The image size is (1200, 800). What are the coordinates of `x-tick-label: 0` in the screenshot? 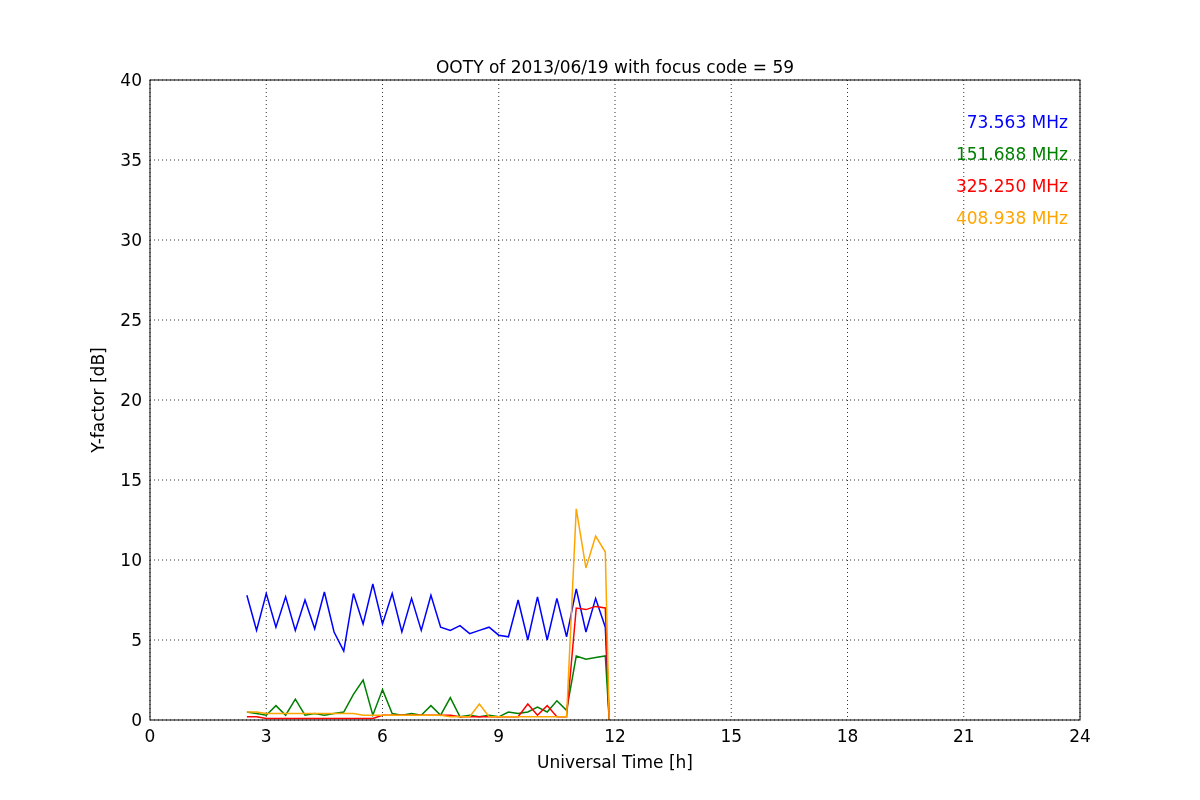 It's located at (150, 736).